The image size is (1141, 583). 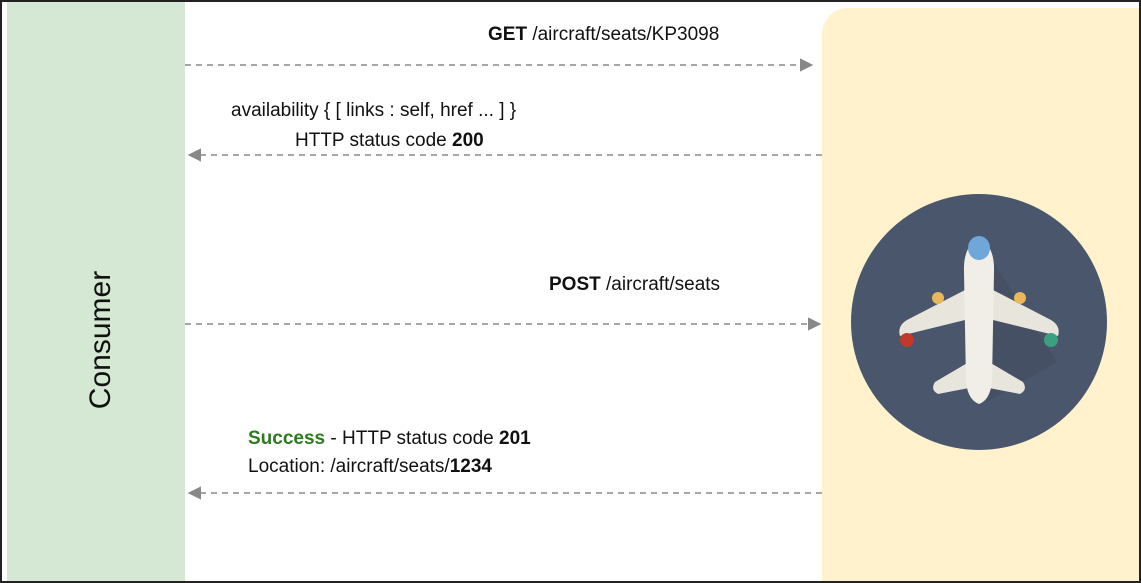 What do you see at coordinates (623, 34) in the screenshot?
I see `get-path: /aircraft/seats/KP3098` at bounding box center [623, 34].